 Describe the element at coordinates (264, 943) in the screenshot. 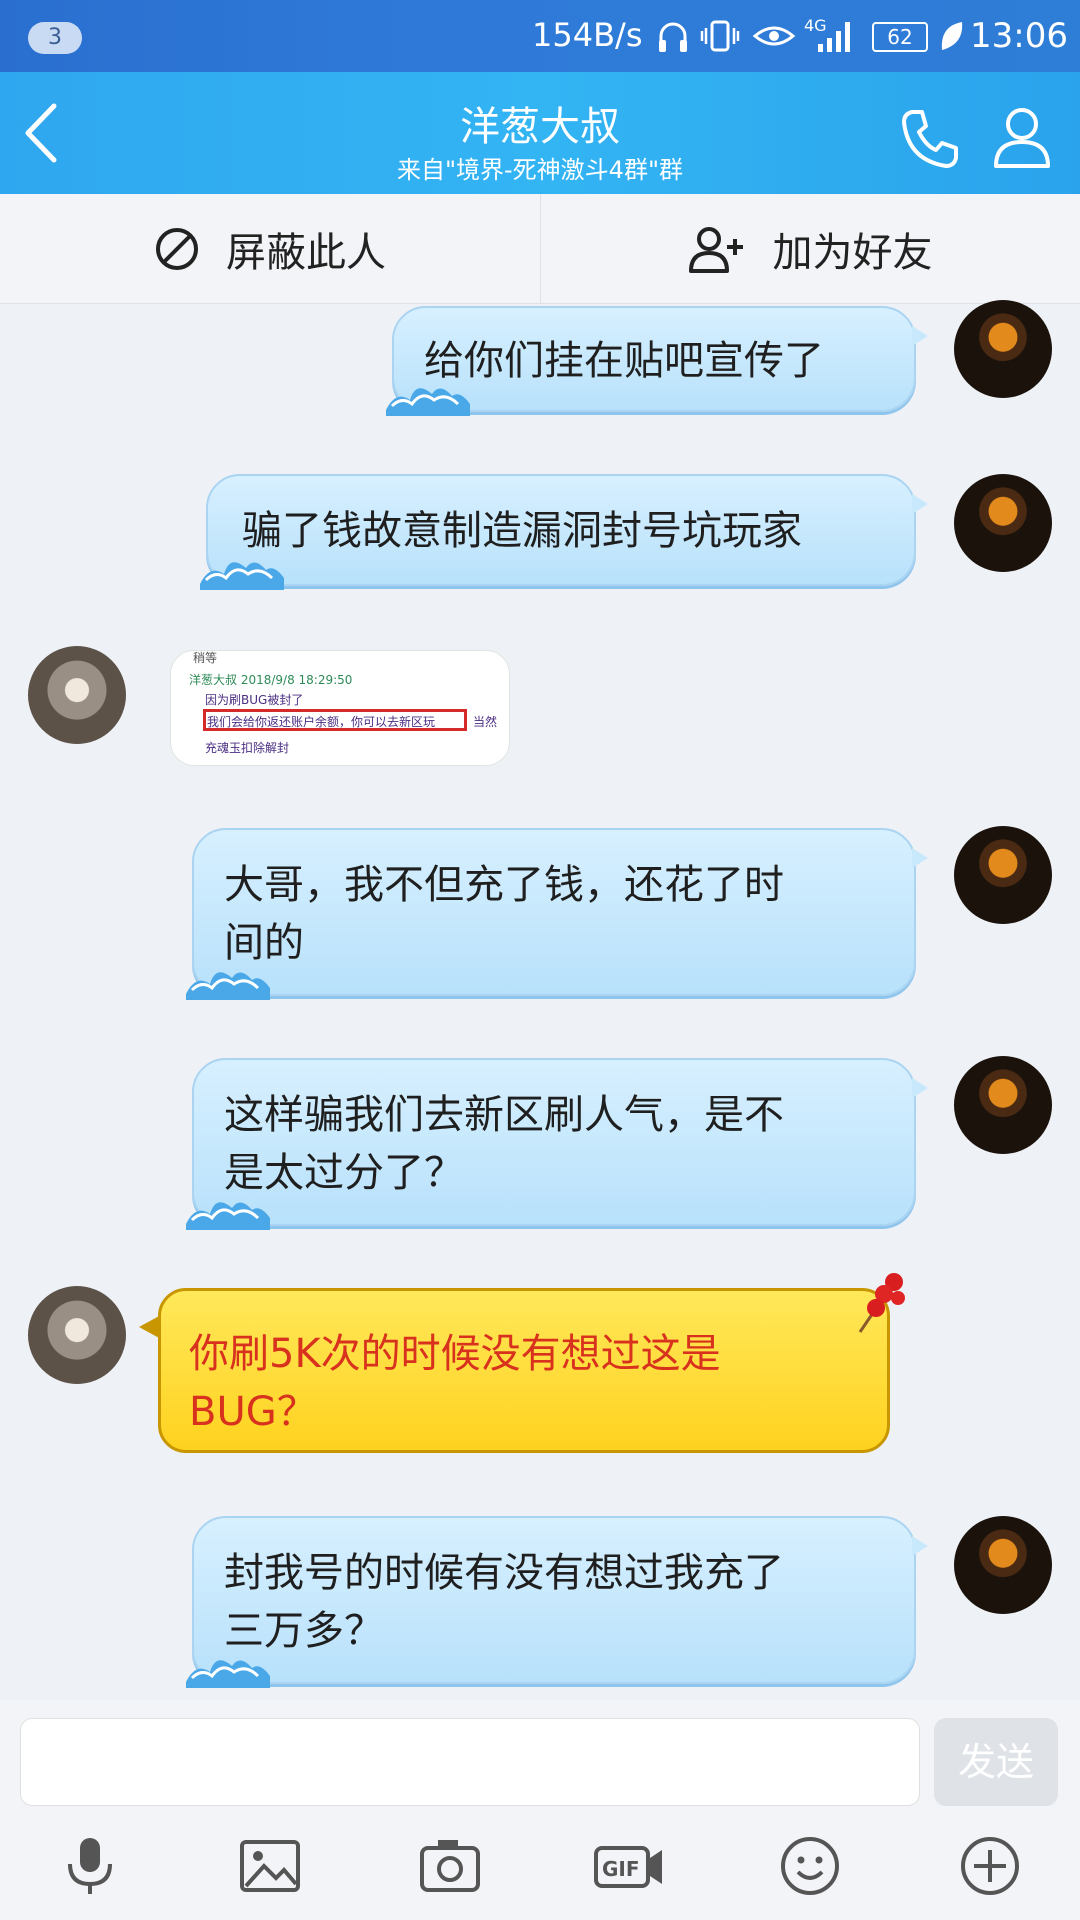

I see `message-text-line: 间的` at that location.